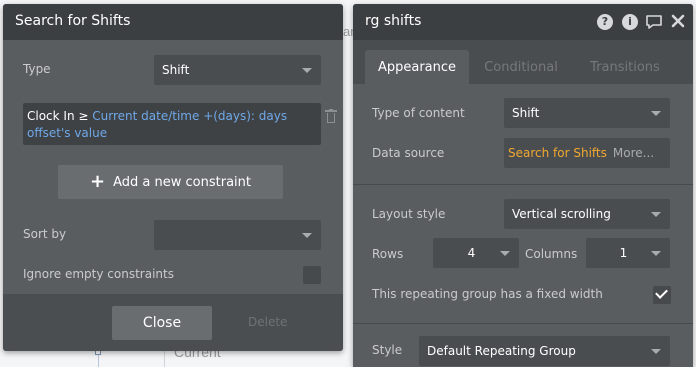 The image size is (696, 367). Describe the element at coordinates (267, 322) in the screenshot. I see `delete-button: Delete` at that location.